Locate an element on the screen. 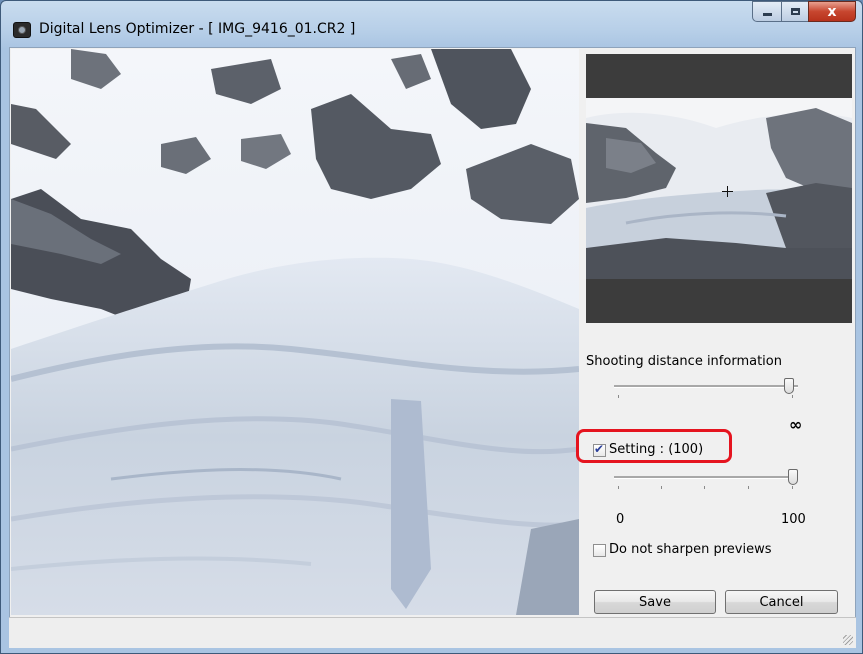 Image resolution: width=863 pixels, height=654 pixels. file-name: [ IMG_9416_01.CR2 ] is located at coordinates (282, 29).